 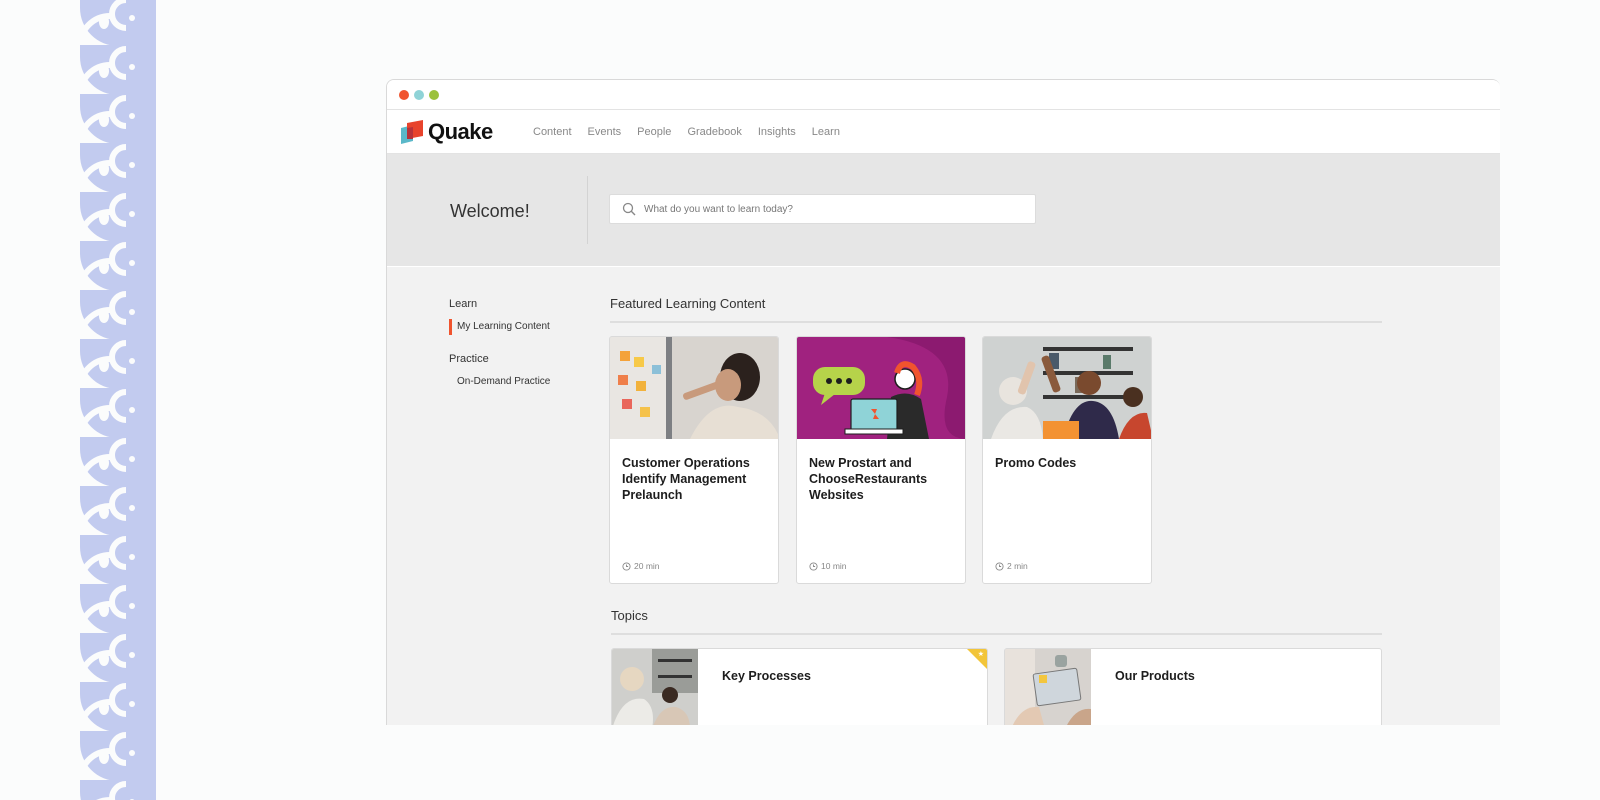 I want to click on quake-logo-icon, so click(x=412, y=132).